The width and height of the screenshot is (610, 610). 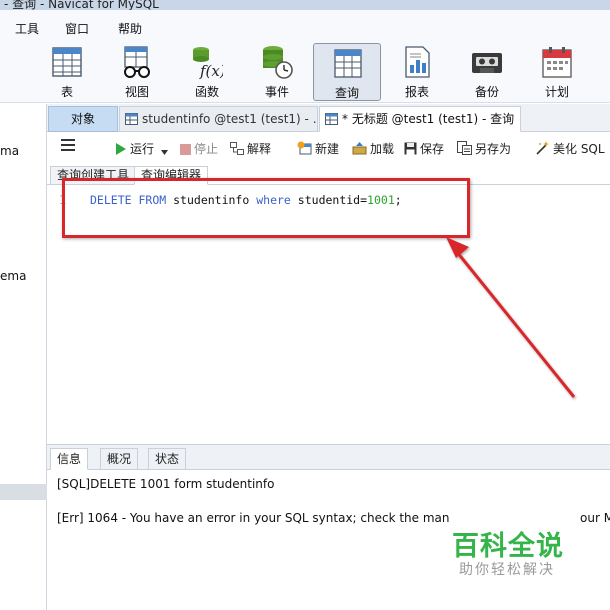 What do you see at coordinates (557, 62) in the screenshot?
I see `schedule-calendar-icon` at bounding box center [557, 62].